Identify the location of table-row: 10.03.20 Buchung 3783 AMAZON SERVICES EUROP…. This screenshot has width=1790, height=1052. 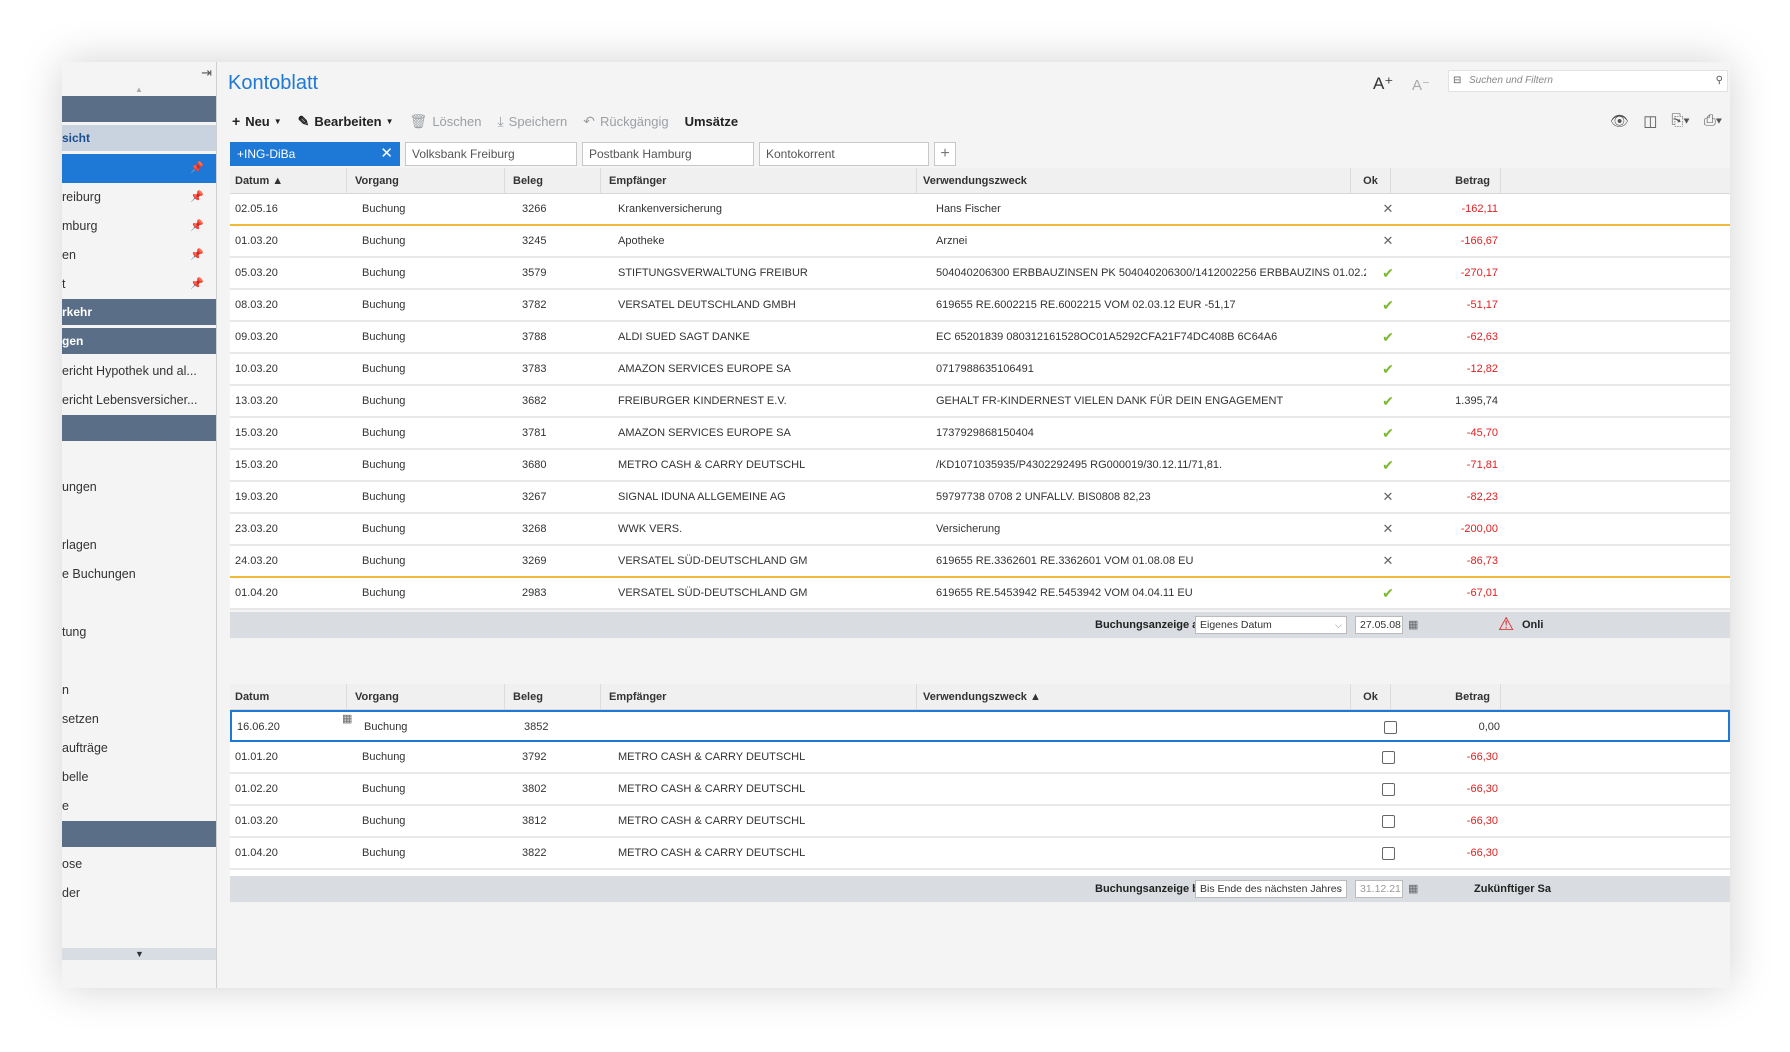
(980, 370).